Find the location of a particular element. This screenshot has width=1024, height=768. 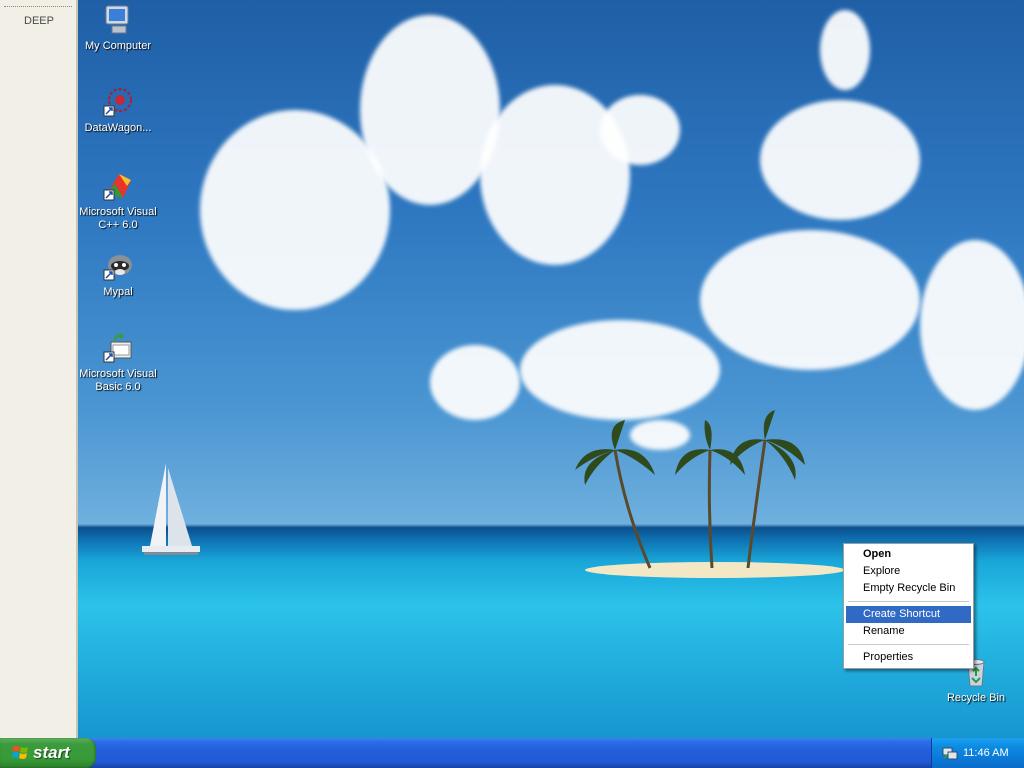

desktop-icon-visual-cpp: Microsoft Visual C++ 6.0 is located at coordinates (118, 201).